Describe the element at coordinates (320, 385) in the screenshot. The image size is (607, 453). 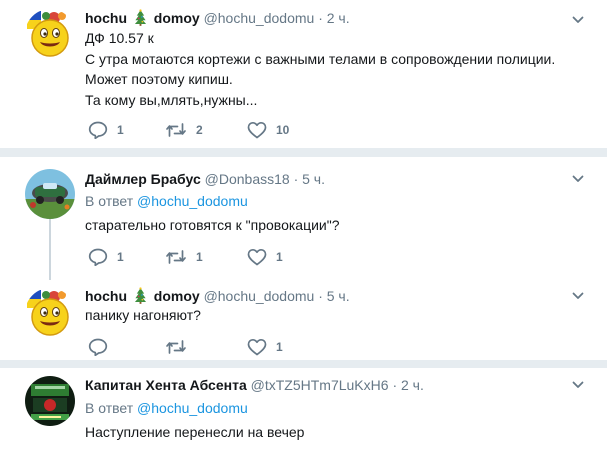
I see `user-handle: @txTZ5HTm7LuKxH6` at that location.